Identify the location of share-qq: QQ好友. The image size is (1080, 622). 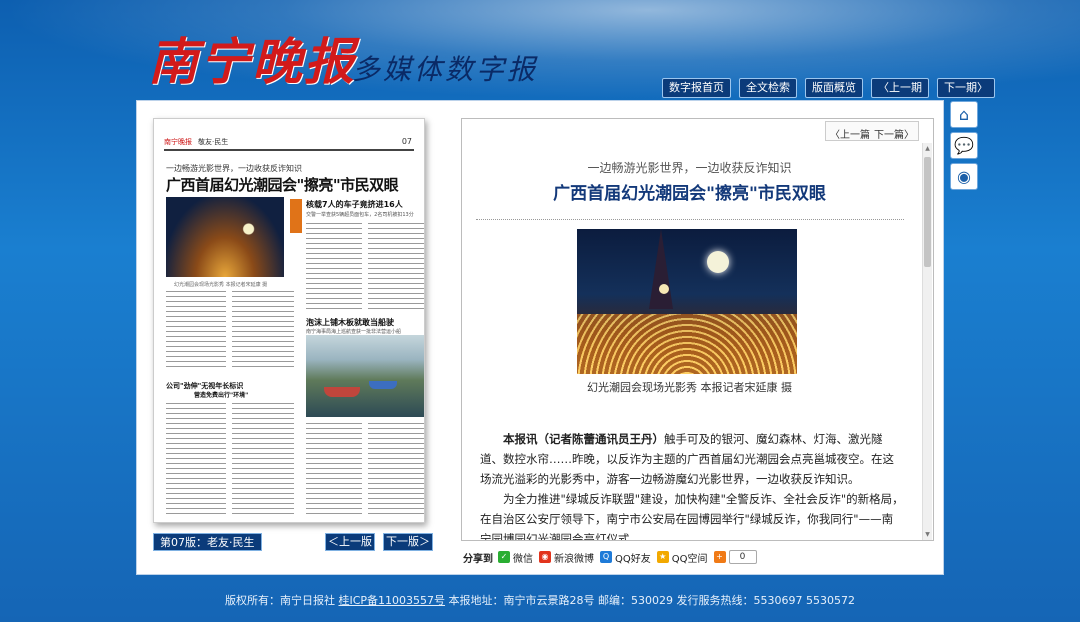
(633, 557).